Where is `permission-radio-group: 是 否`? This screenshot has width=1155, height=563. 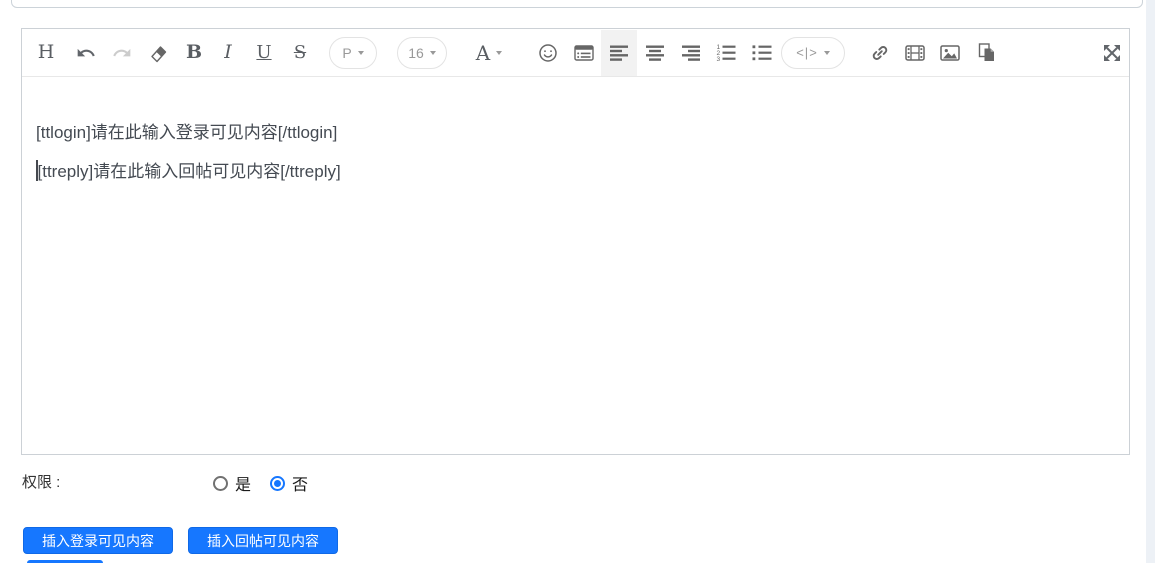 permission-radio-group: 是 否 is located at coordinates (270, 483).